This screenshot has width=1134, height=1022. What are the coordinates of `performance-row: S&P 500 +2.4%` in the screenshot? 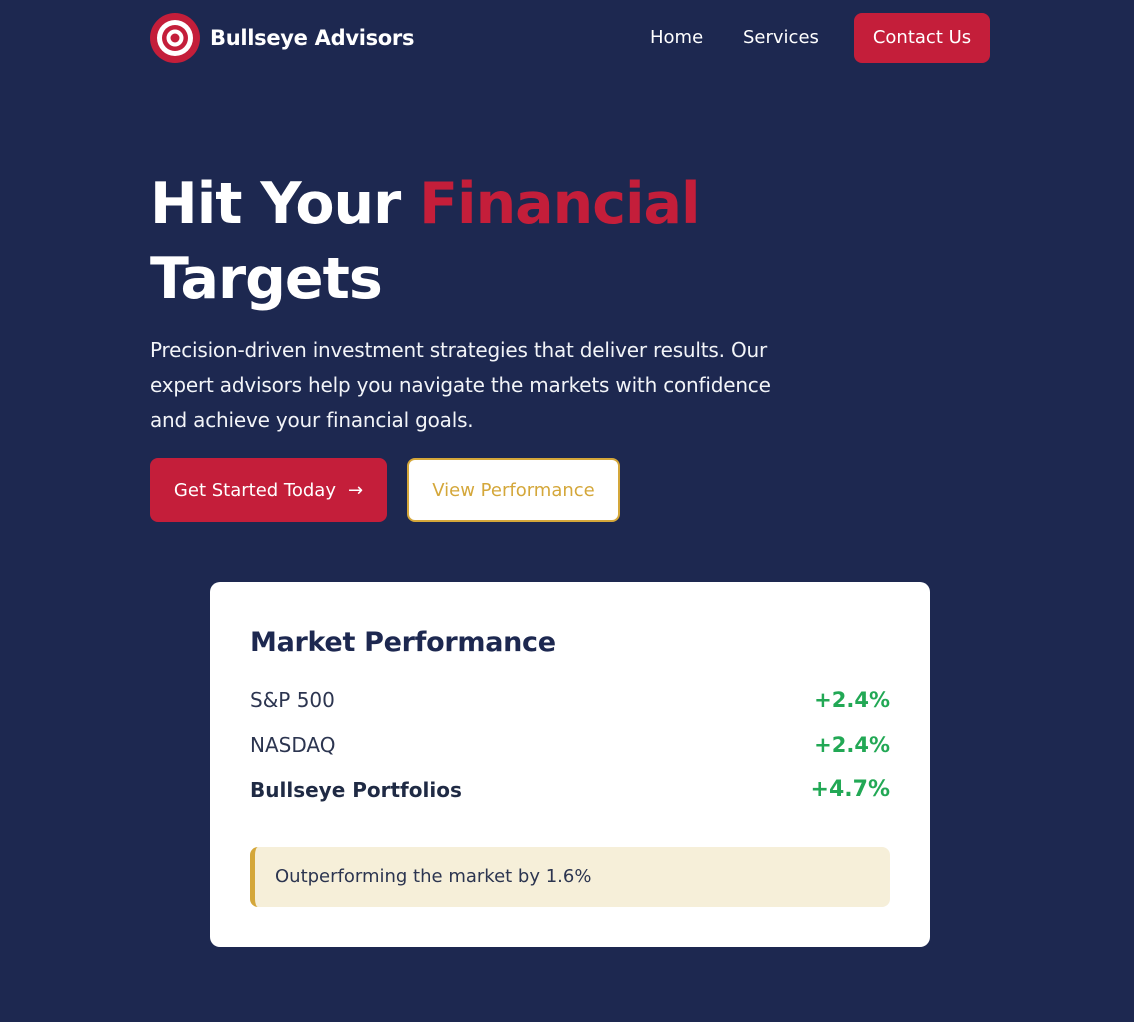 It's located at (570, 700).